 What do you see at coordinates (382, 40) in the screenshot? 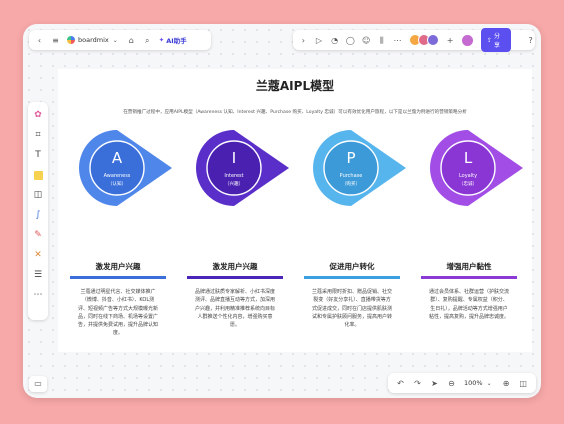
I see `library-icon: ⫼` at bounding box center [382, 40].